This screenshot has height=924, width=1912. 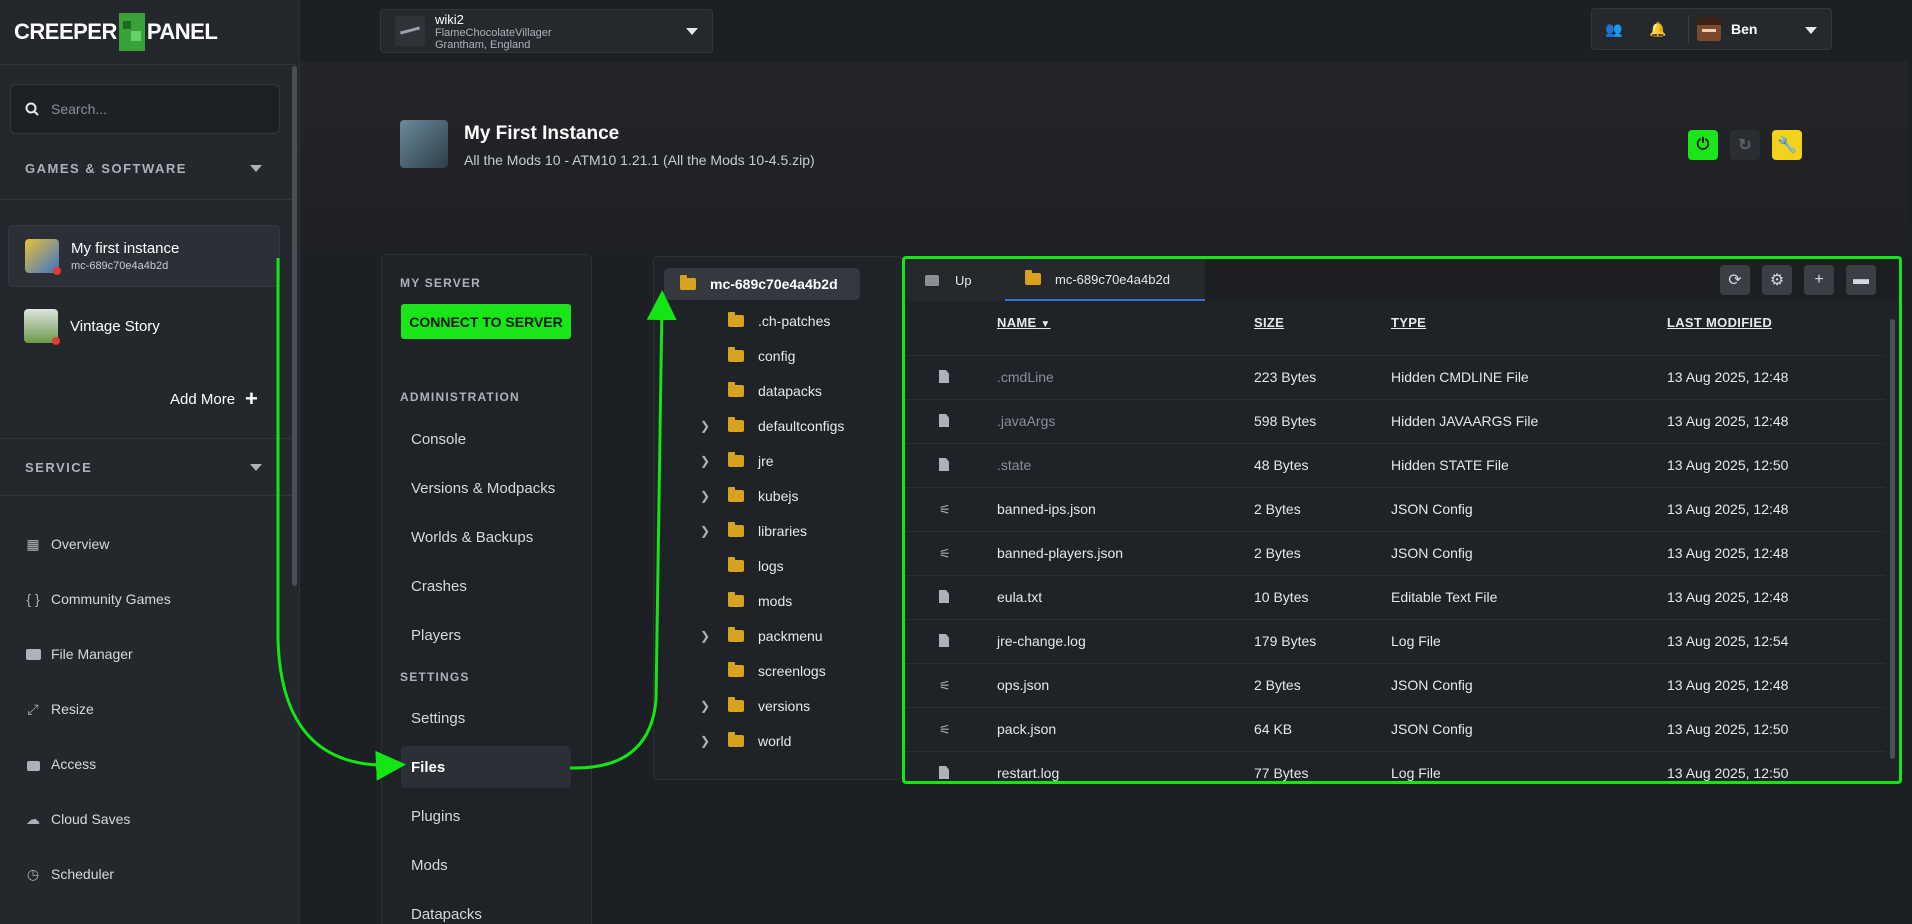 What do you see at coordinates (745, 741) in the screenshot?
I see `tree-folder-world: ❯ world` at bounding box center [745, 741].